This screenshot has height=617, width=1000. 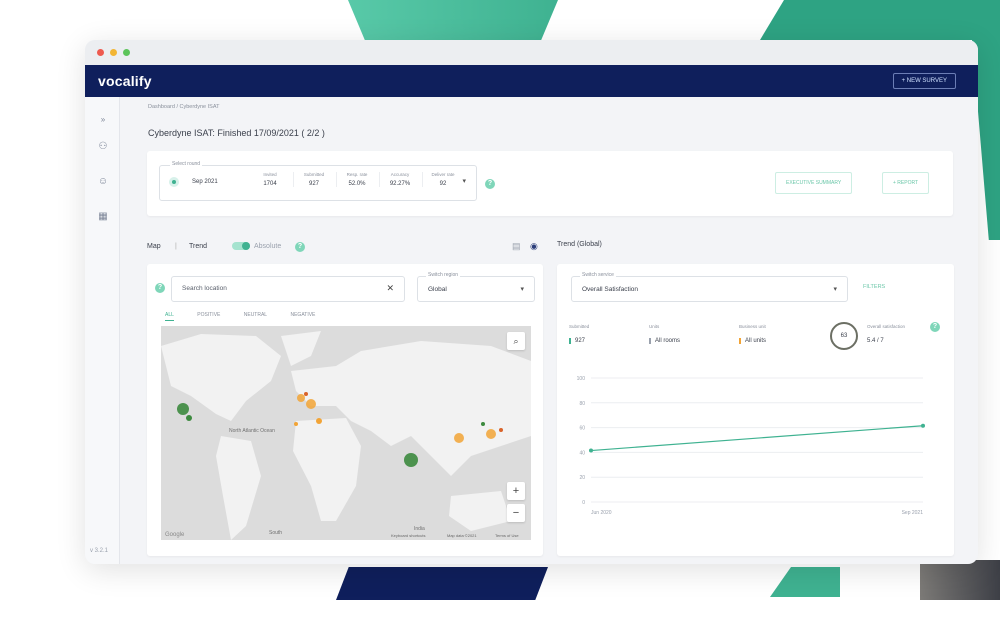 What do you see at coordinates (507, 535) in the screenshot?
I see `map-footer-terms: Terms of Use` at bounding box center [507, 535].